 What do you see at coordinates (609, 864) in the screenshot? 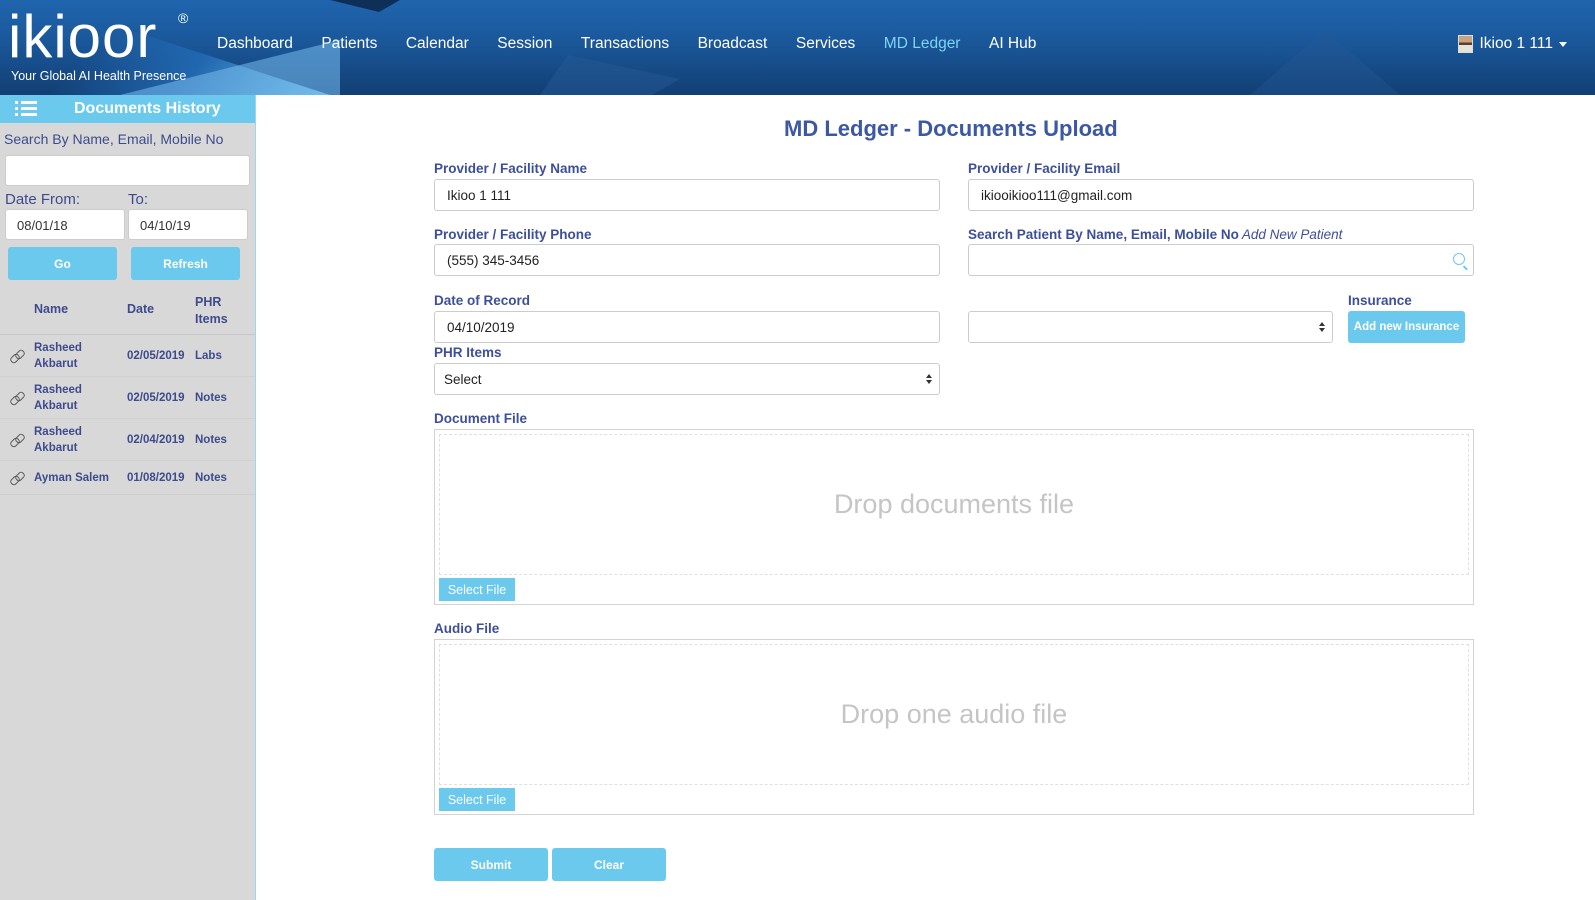
I see `clear-button: Clear` at bounding box center [609, 864].